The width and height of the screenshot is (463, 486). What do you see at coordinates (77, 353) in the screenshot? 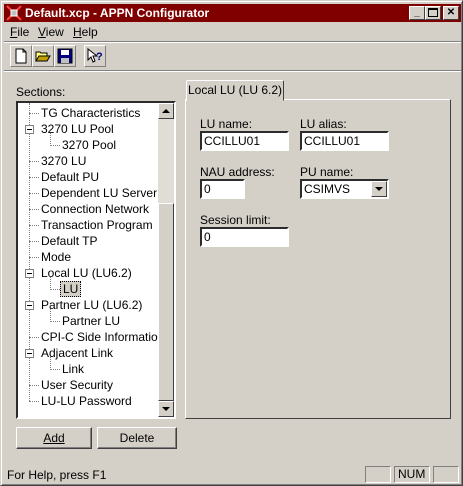
I see `tree-item-adjacent-link: Adjacent Link` at bounding box center [77, 353].